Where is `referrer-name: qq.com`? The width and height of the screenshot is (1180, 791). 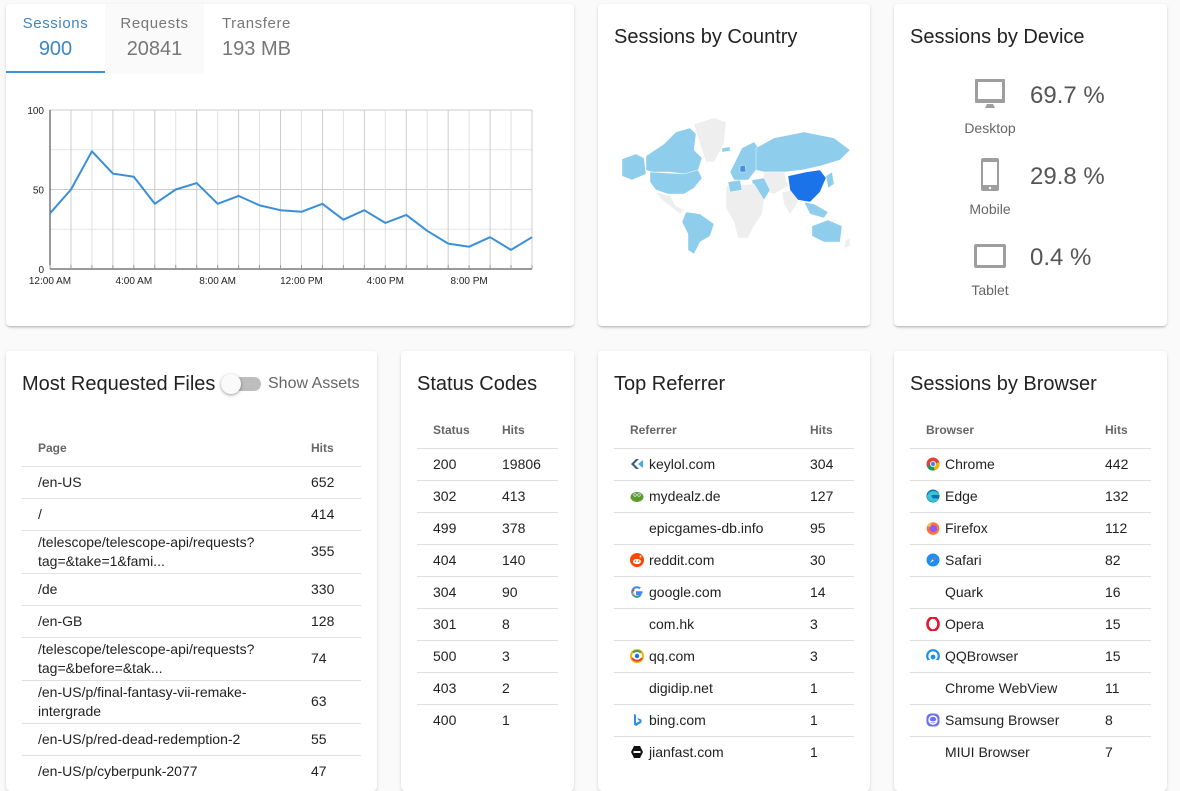 referrer-name: qq.com is located at coordinates (672, 656).